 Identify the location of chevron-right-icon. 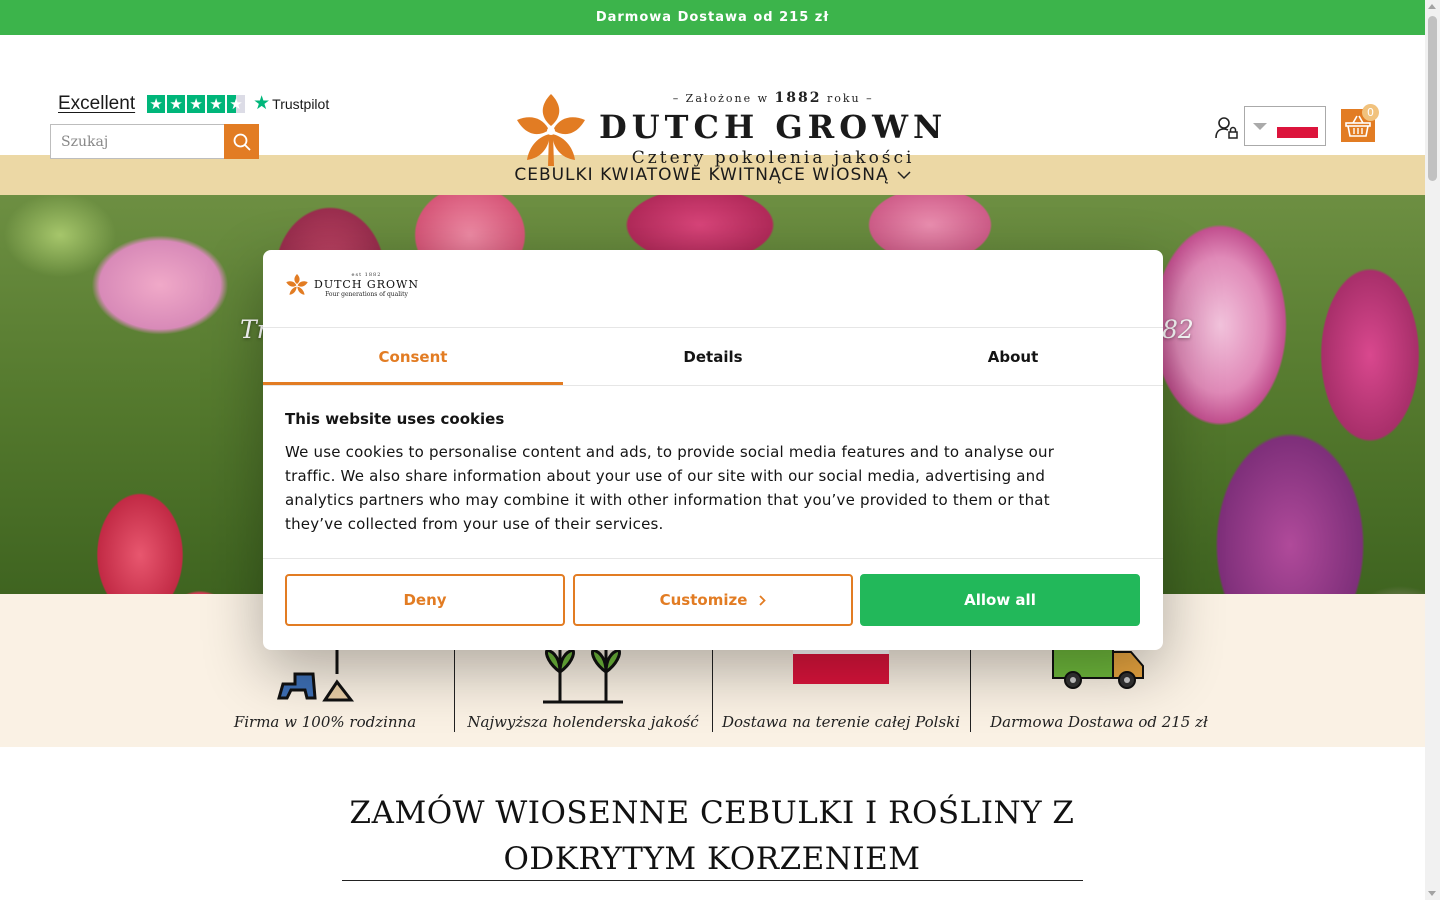
(763, 600).